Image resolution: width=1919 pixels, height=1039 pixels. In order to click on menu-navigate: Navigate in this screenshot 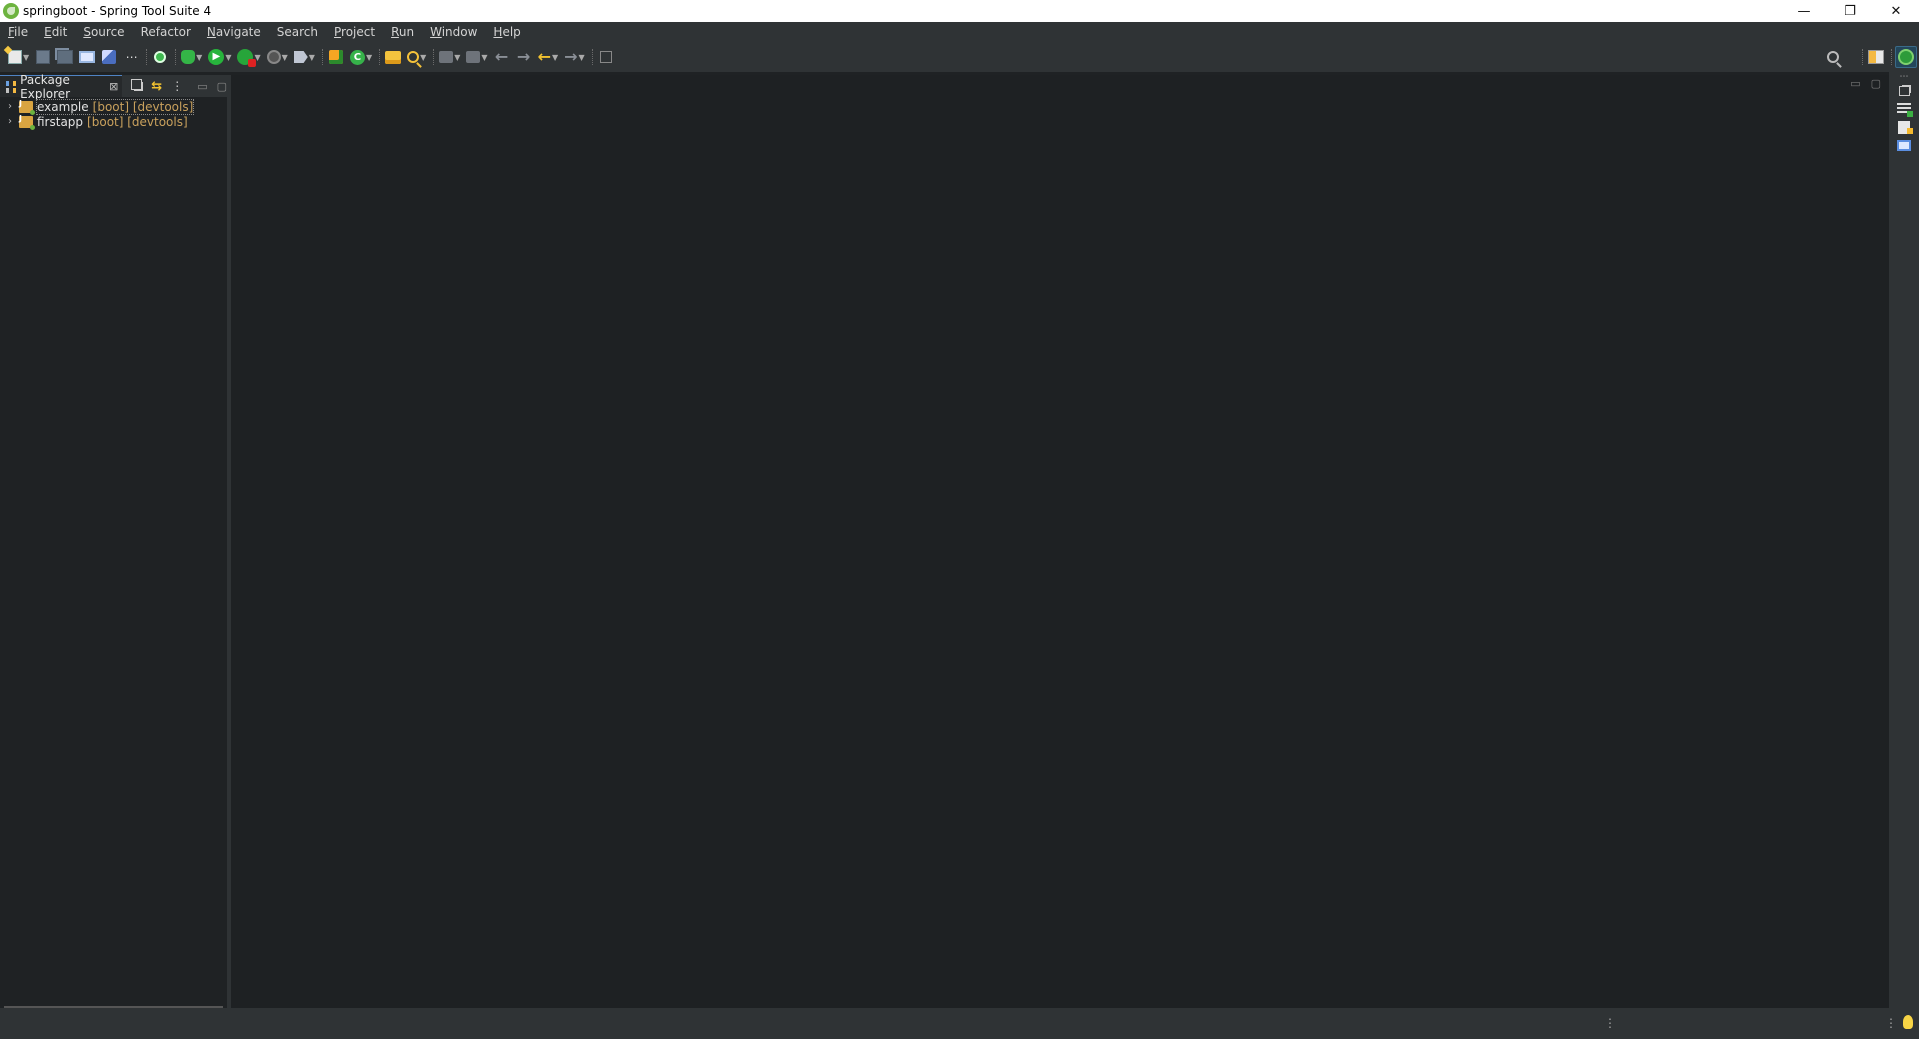, I will do `click(234, 32)`.